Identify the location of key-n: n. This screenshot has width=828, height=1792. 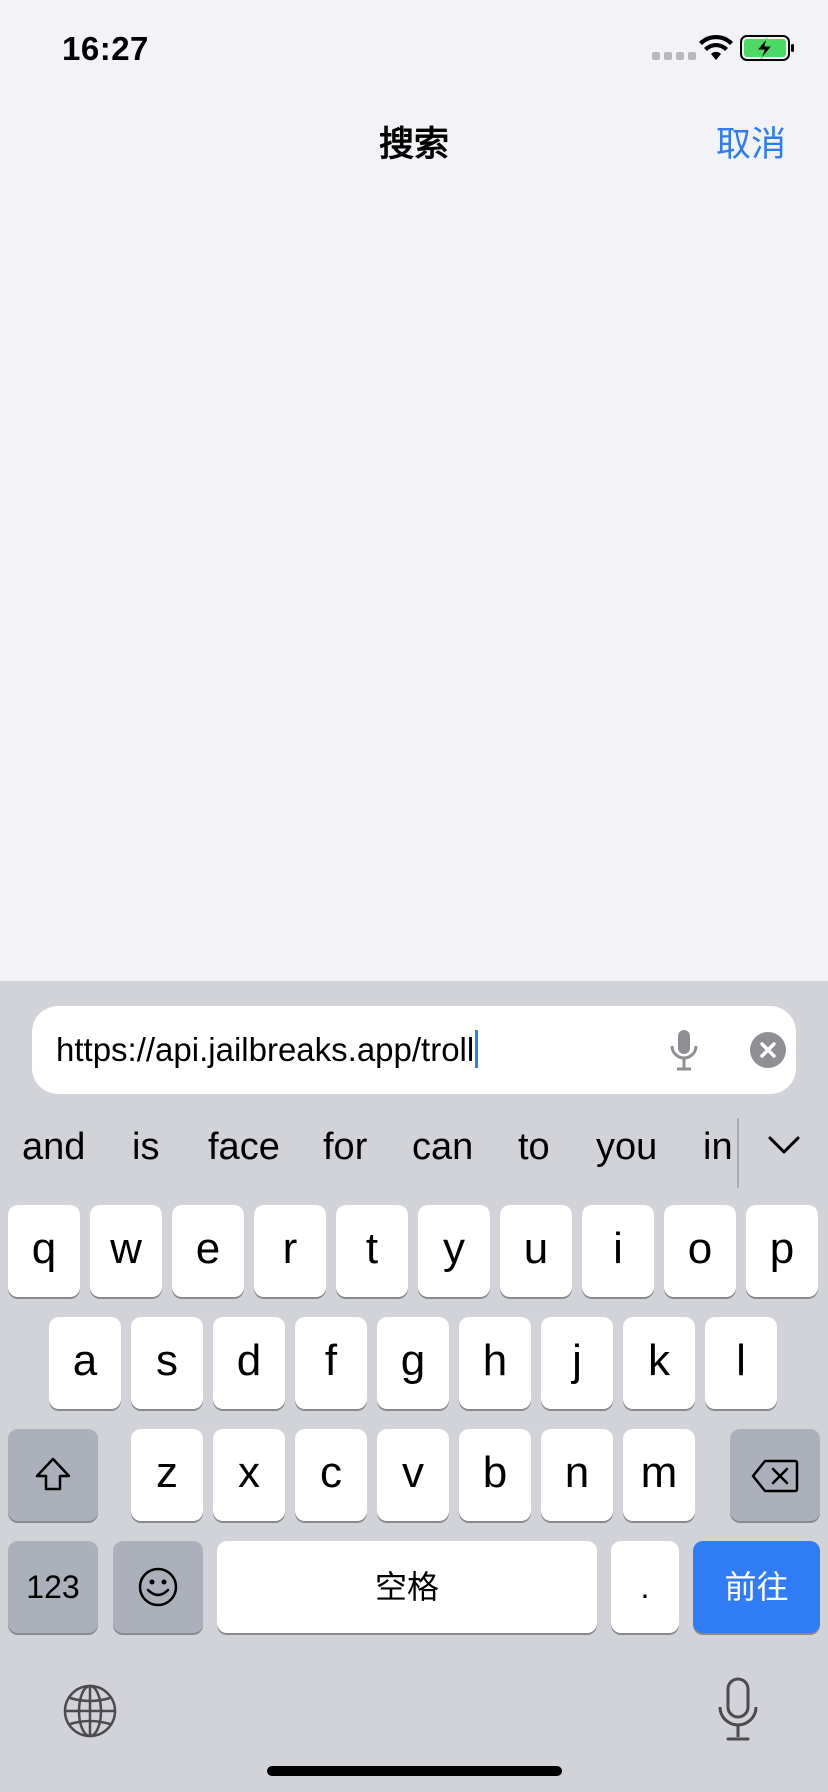
(577, 1475).